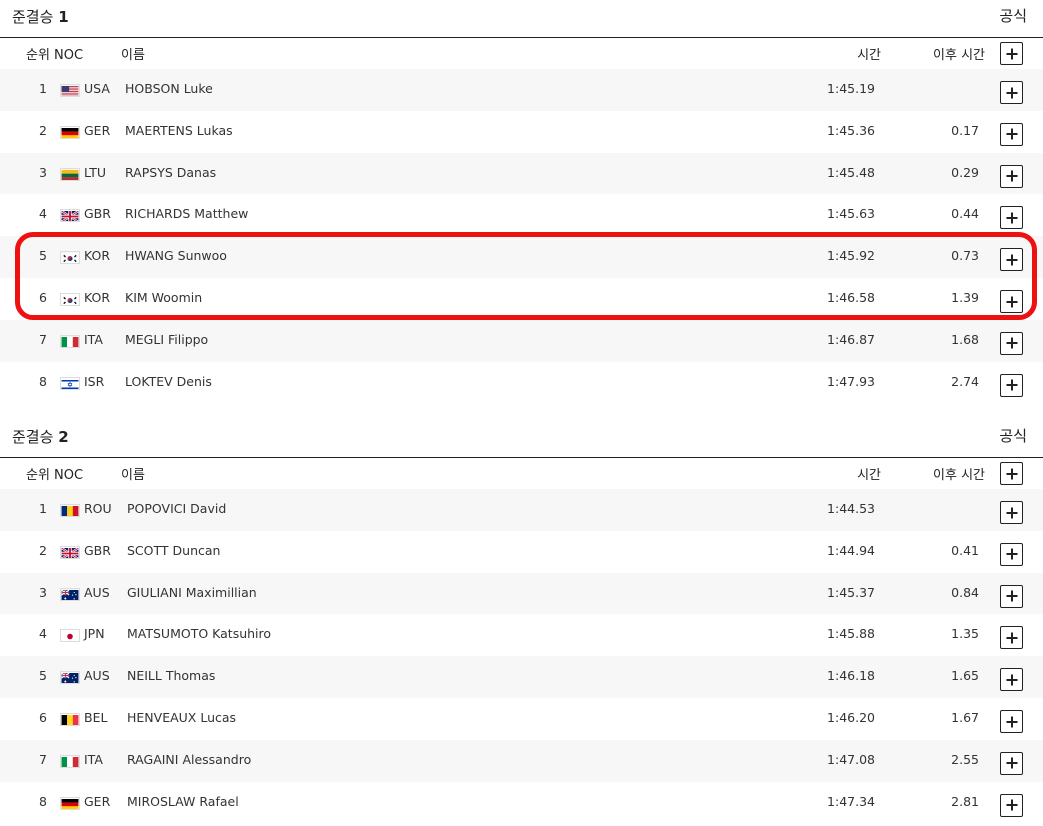 This screenshot has height=826, width=1043. I want to click on race-time: 1:45.92, so click(851, 256).